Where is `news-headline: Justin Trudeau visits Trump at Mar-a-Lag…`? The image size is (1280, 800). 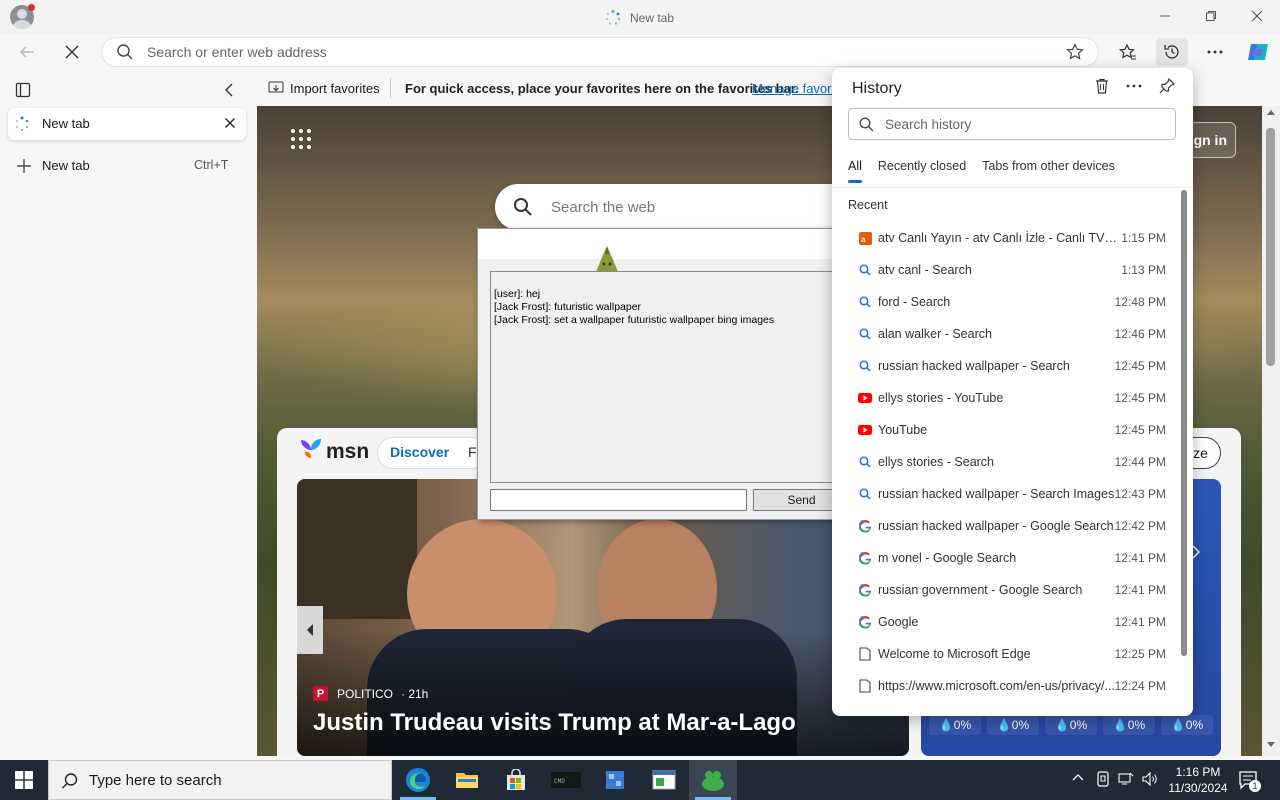
news-headline: Justin Trudeau visits Trump at Mar-a-Lag… is located at coordinates (554, 723).